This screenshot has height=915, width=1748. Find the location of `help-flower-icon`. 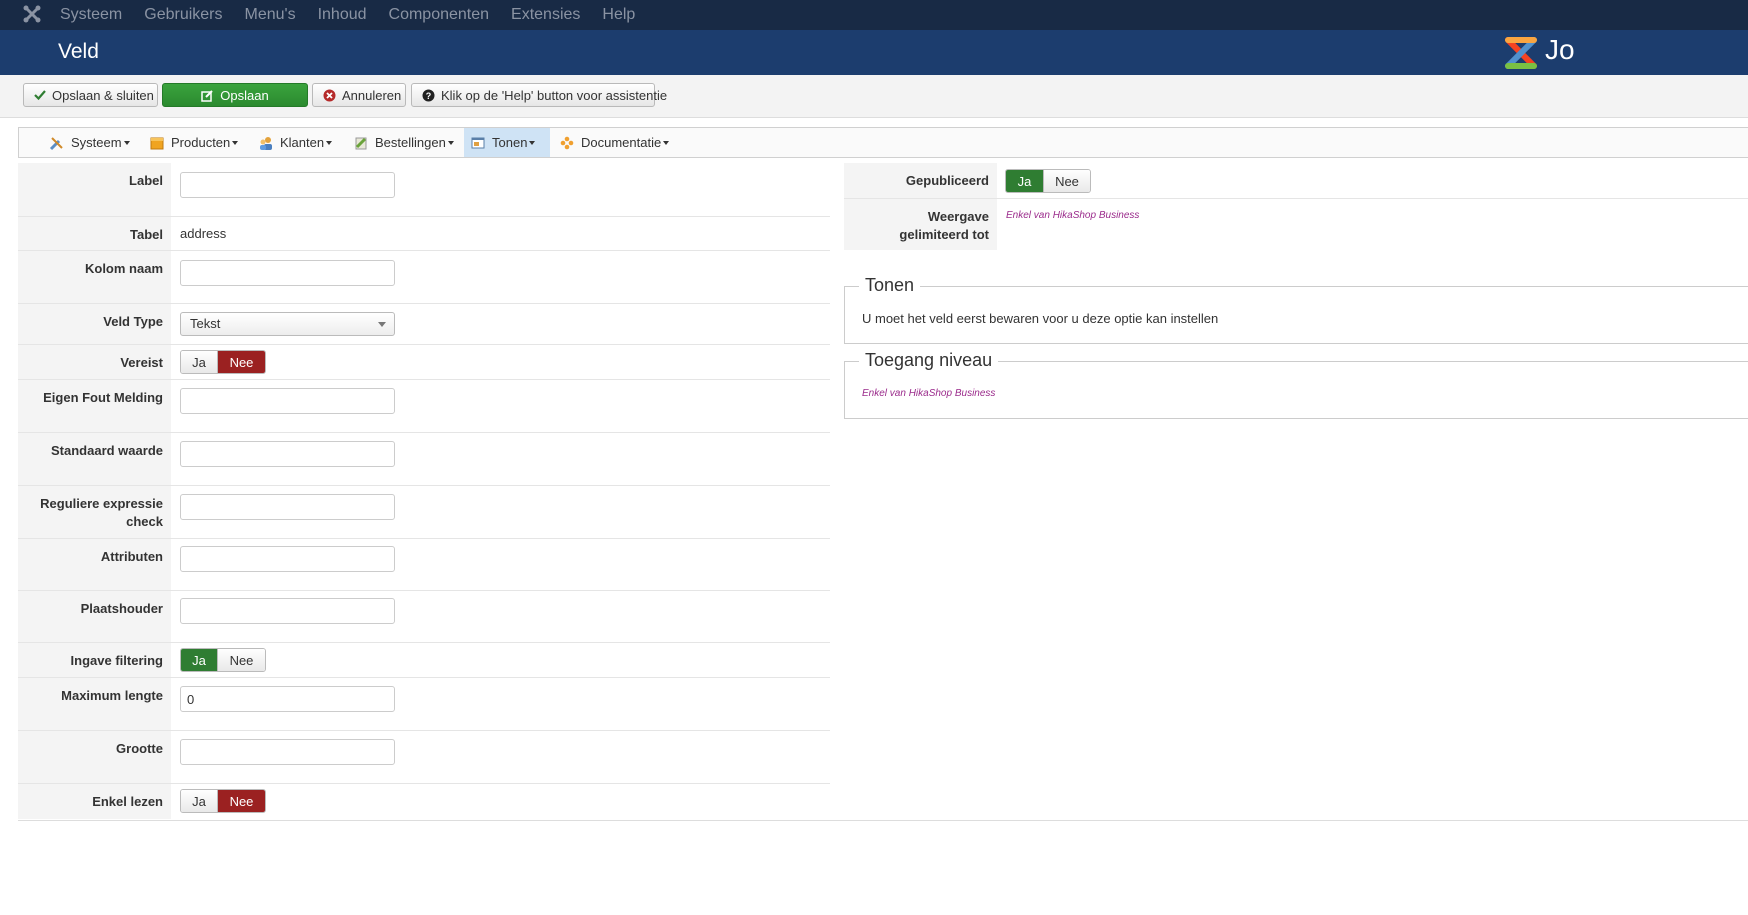

help-flower-icon is located at coordinates (567, 143).